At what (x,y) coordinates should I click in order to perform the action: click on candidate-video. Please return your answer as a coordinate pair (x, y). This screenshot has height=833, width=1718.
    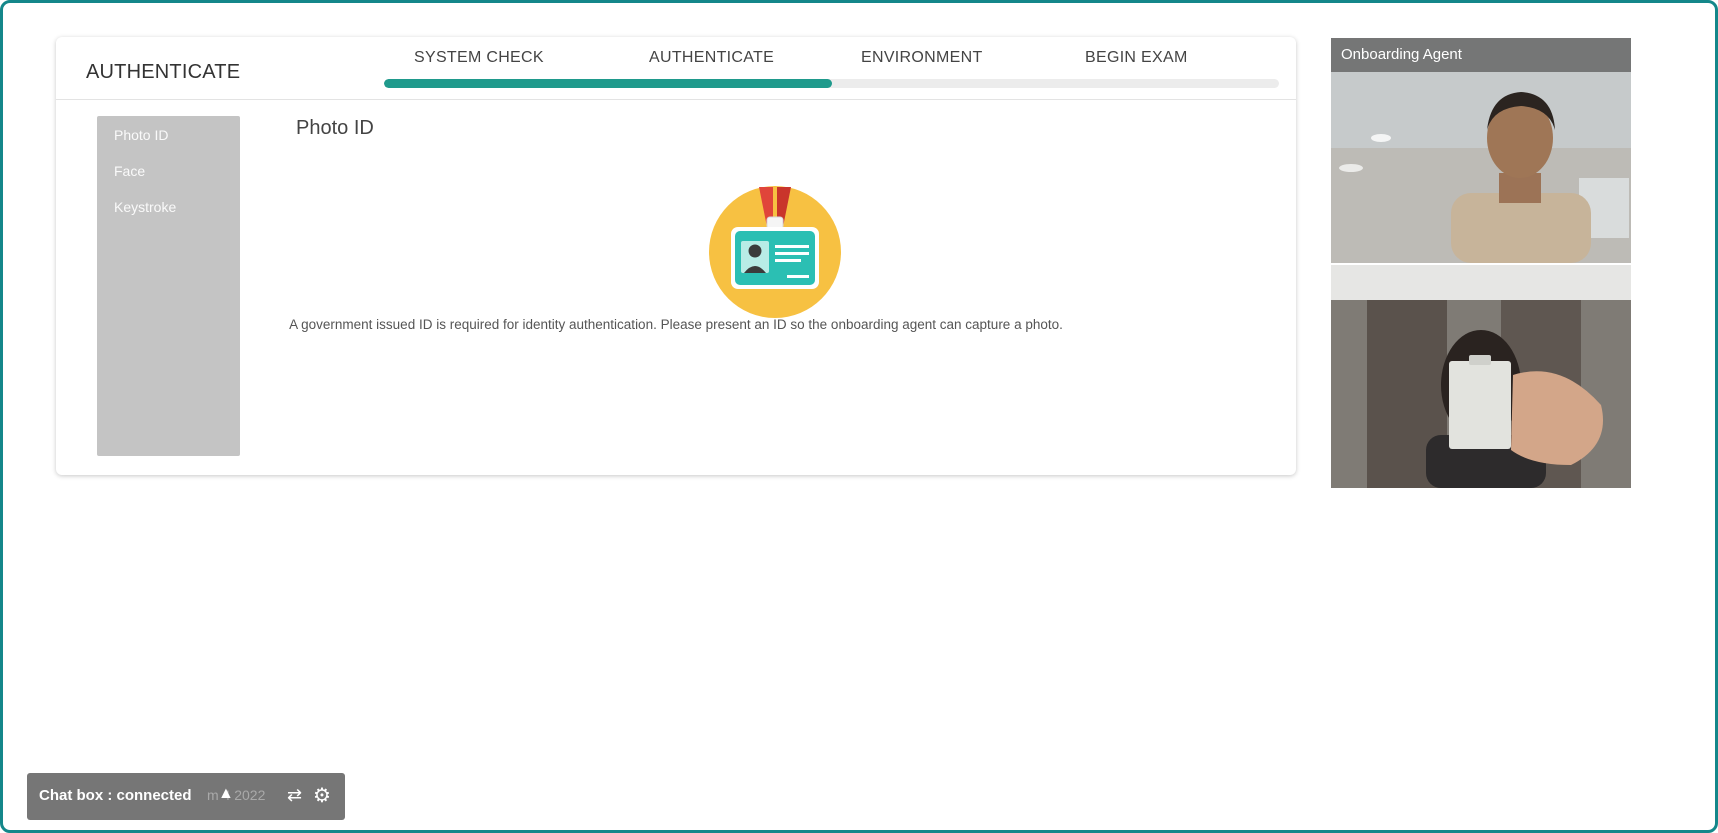
    Looking at the image, I should click on (1481, 376).